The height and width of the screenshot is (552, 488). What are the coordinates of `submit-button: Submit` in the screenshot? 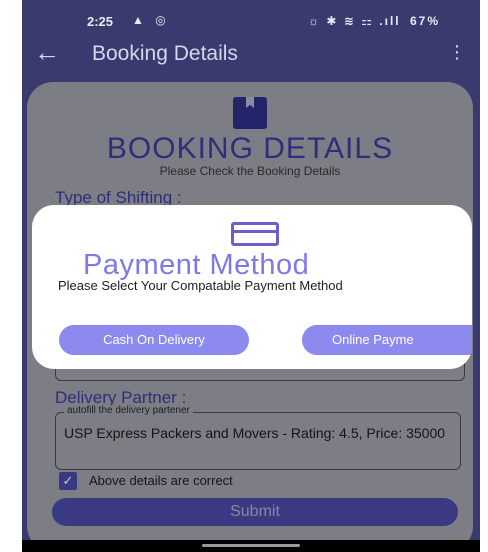 It's located at (255, 512).